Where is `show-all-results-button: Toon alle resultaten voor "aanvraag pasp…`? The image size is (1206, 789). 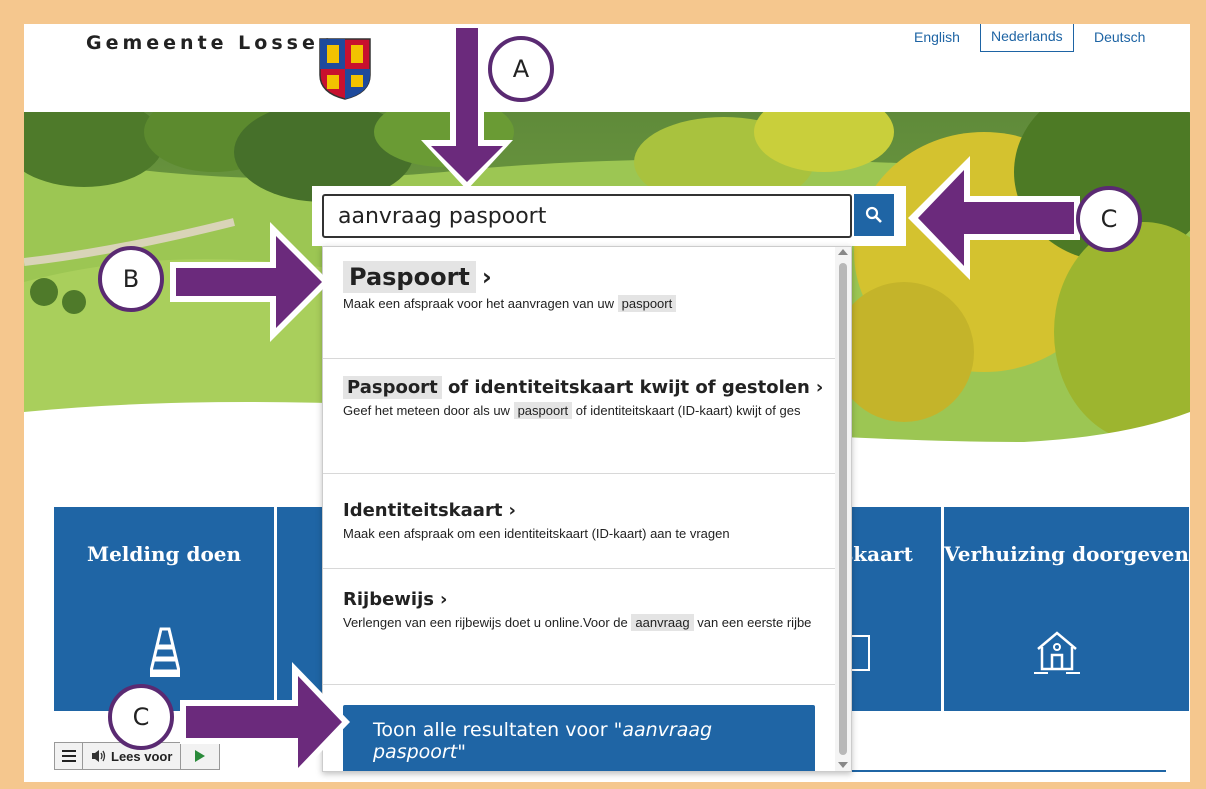
show-all-results-button: Toon alle resultaten voor "aanvraag pasp… is located at coordinates (579, 738).